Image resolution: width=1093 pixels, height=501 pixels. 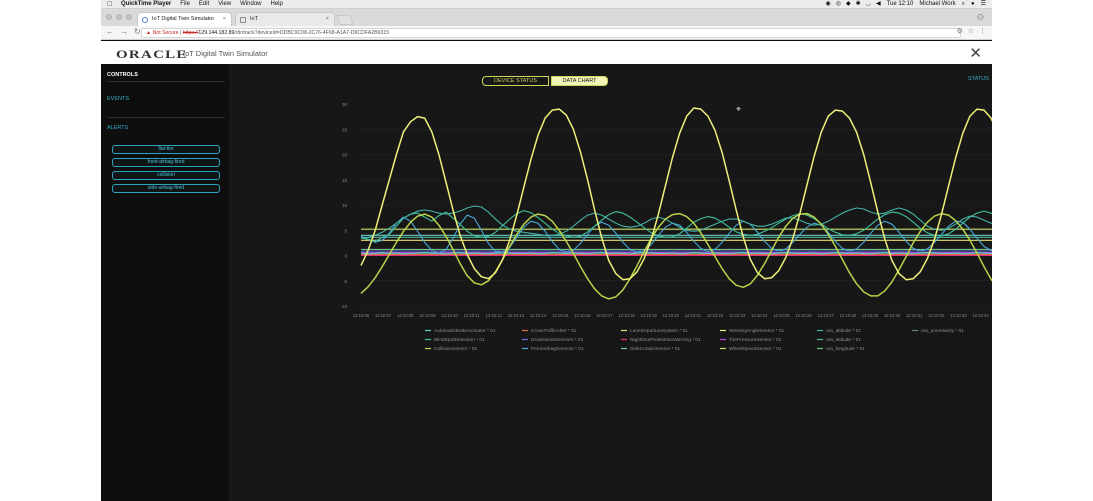 I want to click on x-tick-label: 12:10:21, so click(x=693, y=315).